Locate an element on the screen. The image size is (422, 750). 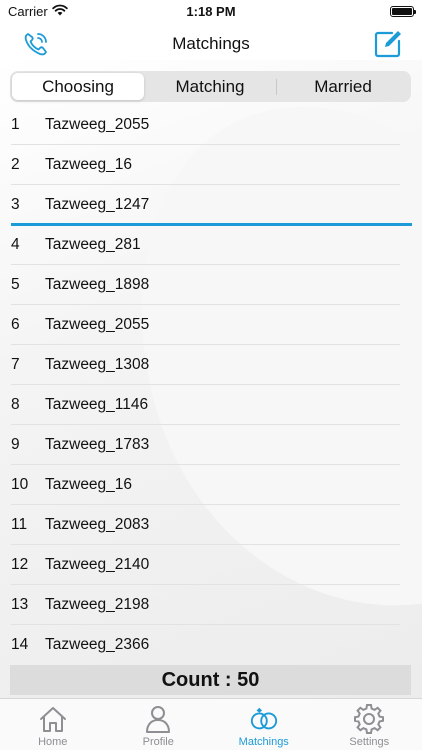
rings-icon is located at coordinates (264, 719).